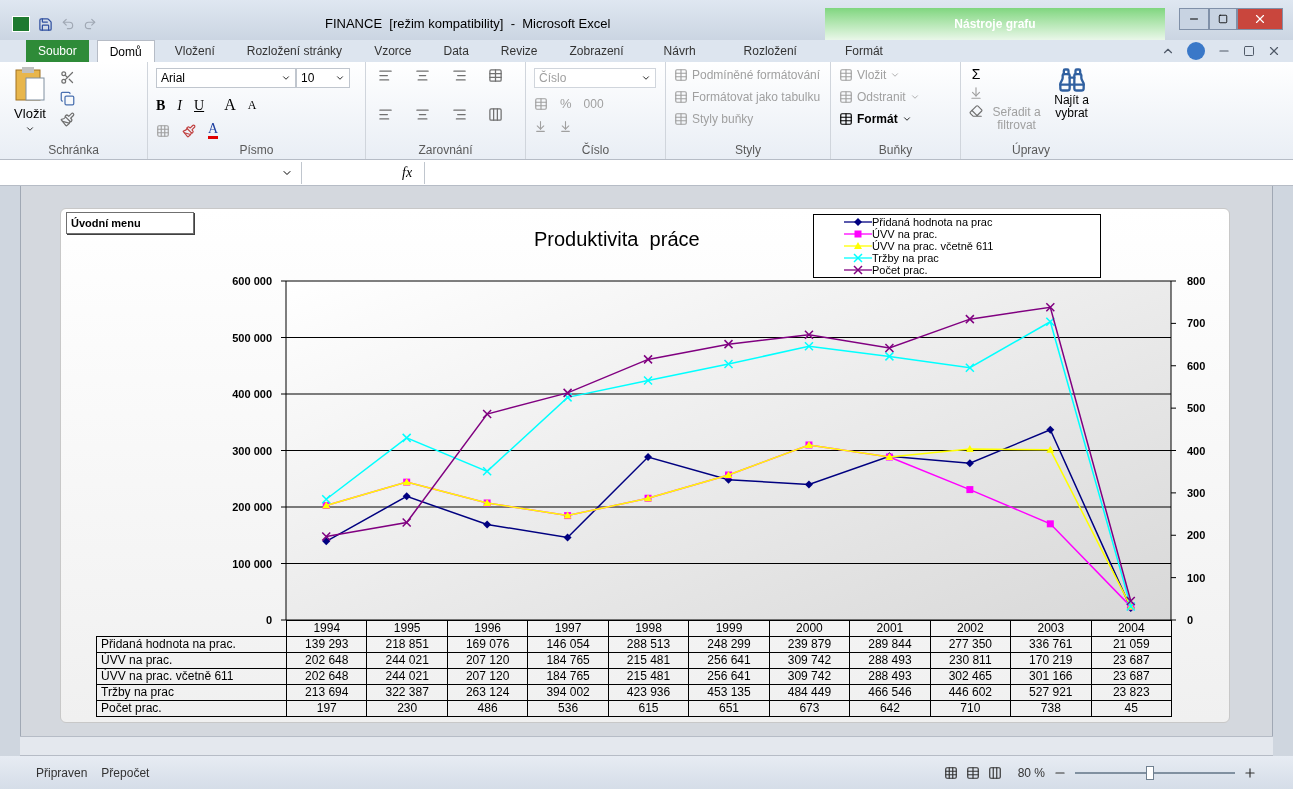 This screenshot has width=1293, height=789. What do you see at coordinates (1131, 628) in the screenshot?
I see `year-header-cell: 2004` at bounding box center [1131, 628].